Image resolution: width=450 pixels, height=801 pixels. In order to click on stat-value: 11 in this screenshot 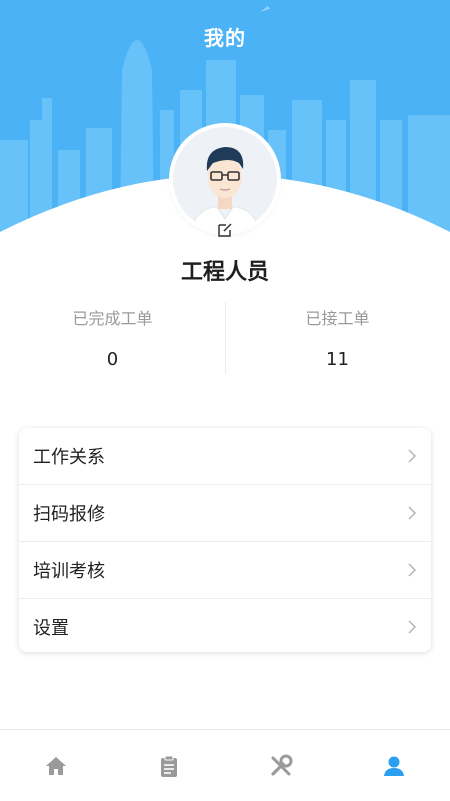, I will do `click(337, 359)`.